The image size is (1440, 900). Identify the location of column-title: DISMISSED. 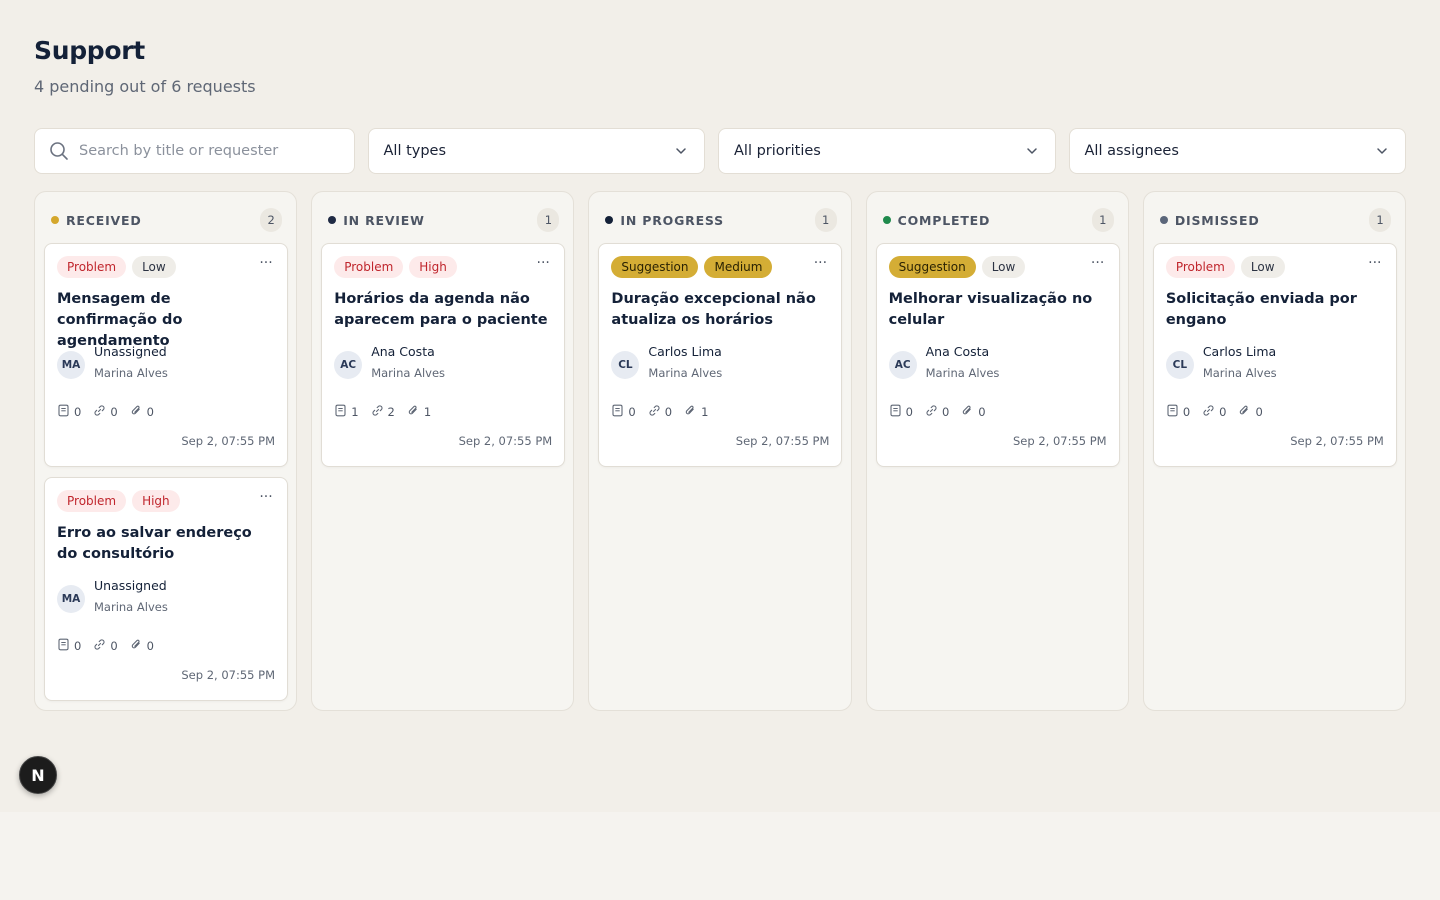
(1217, 220).